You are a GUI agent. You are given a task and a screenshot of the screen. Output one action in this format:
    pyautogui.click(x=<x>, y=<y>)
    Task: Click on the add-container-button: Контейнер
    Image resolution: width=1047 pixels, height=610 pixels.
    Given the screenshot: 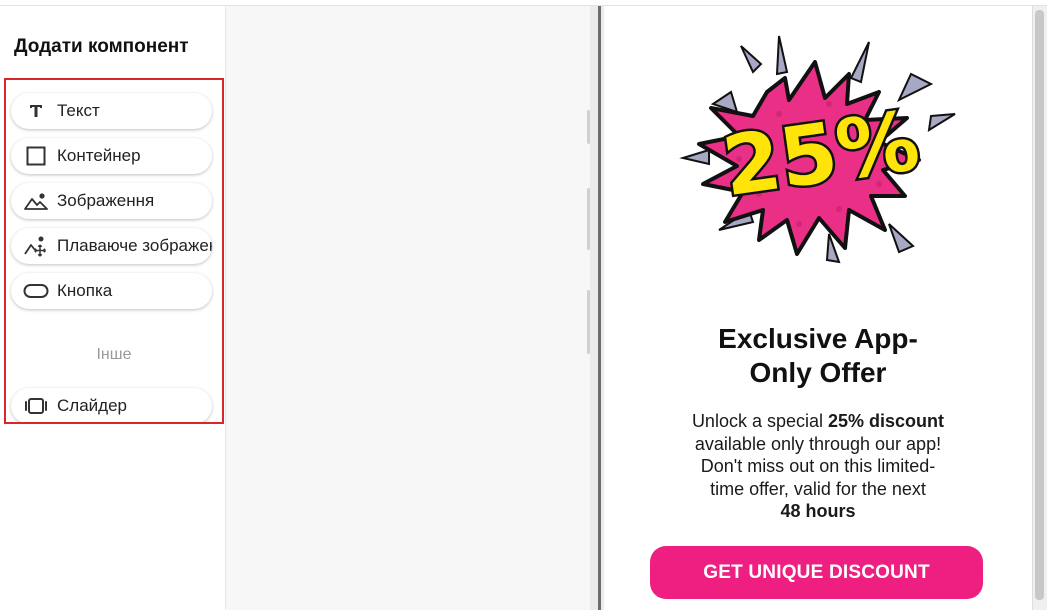 What is the action you would take?
    pyautogui.click(x=111, y=156)
    